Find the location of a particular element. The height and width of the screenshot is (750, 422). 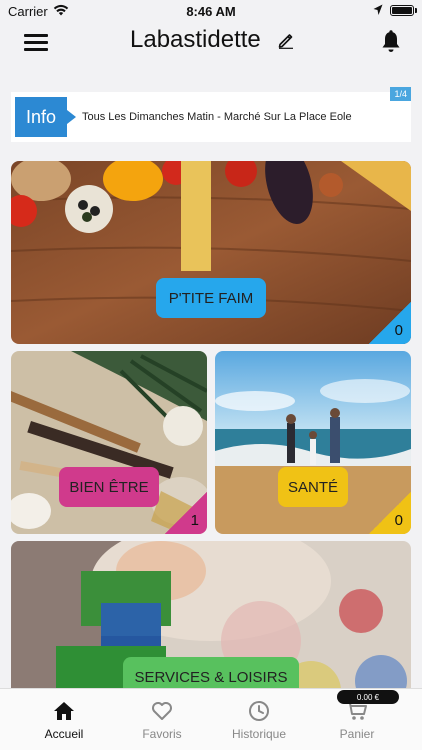

status-bar: Carrier 8:46 AM is located at coordinates (211, 11).